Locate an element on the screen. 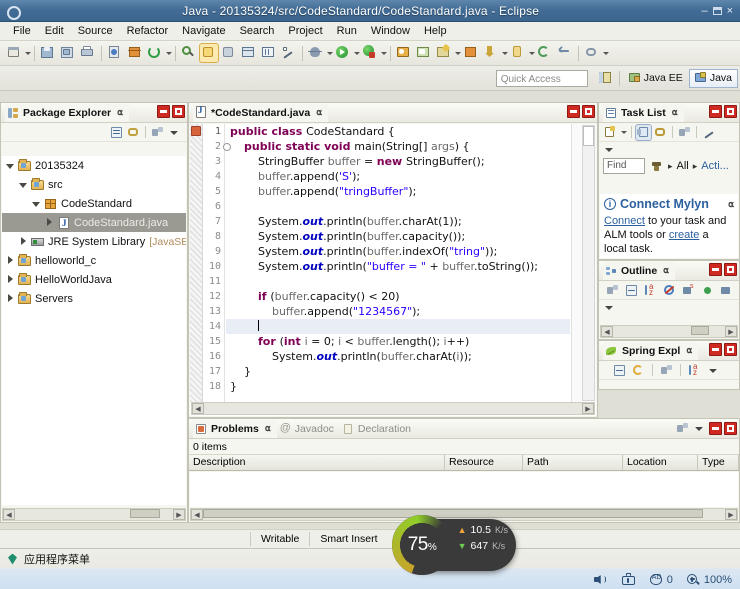  new-java-project-icon is located at coordinates (444, 52).